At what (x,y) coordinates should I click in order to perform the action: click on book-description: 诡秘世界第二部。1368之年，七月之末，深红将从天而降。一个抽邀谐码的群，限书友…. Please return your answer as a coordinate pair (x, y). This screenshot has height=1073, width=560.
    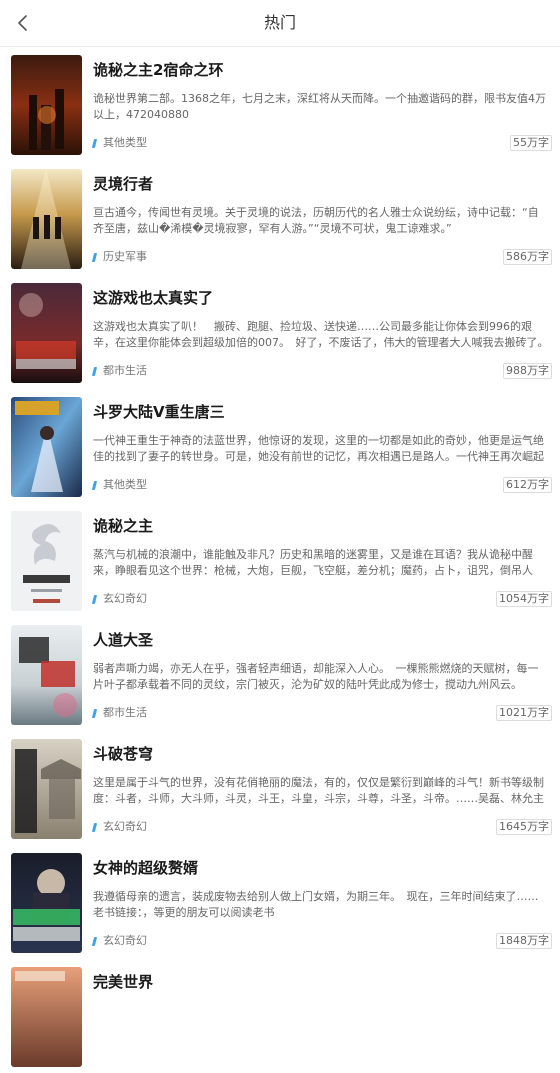
    Looking at the image, I should click on (319, 106).